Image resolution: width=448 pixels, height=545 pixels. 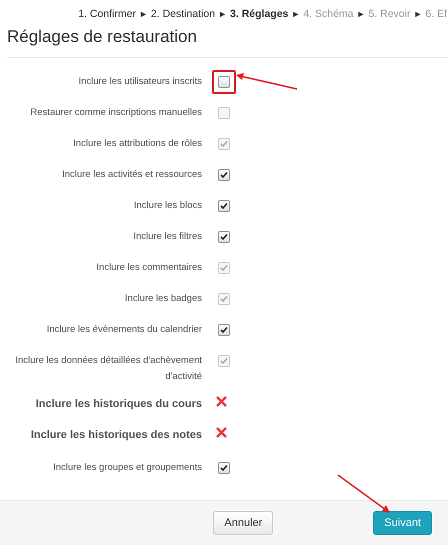 I want to click on setting-label: Inclure les commentaires, so click(x=148, y=268).